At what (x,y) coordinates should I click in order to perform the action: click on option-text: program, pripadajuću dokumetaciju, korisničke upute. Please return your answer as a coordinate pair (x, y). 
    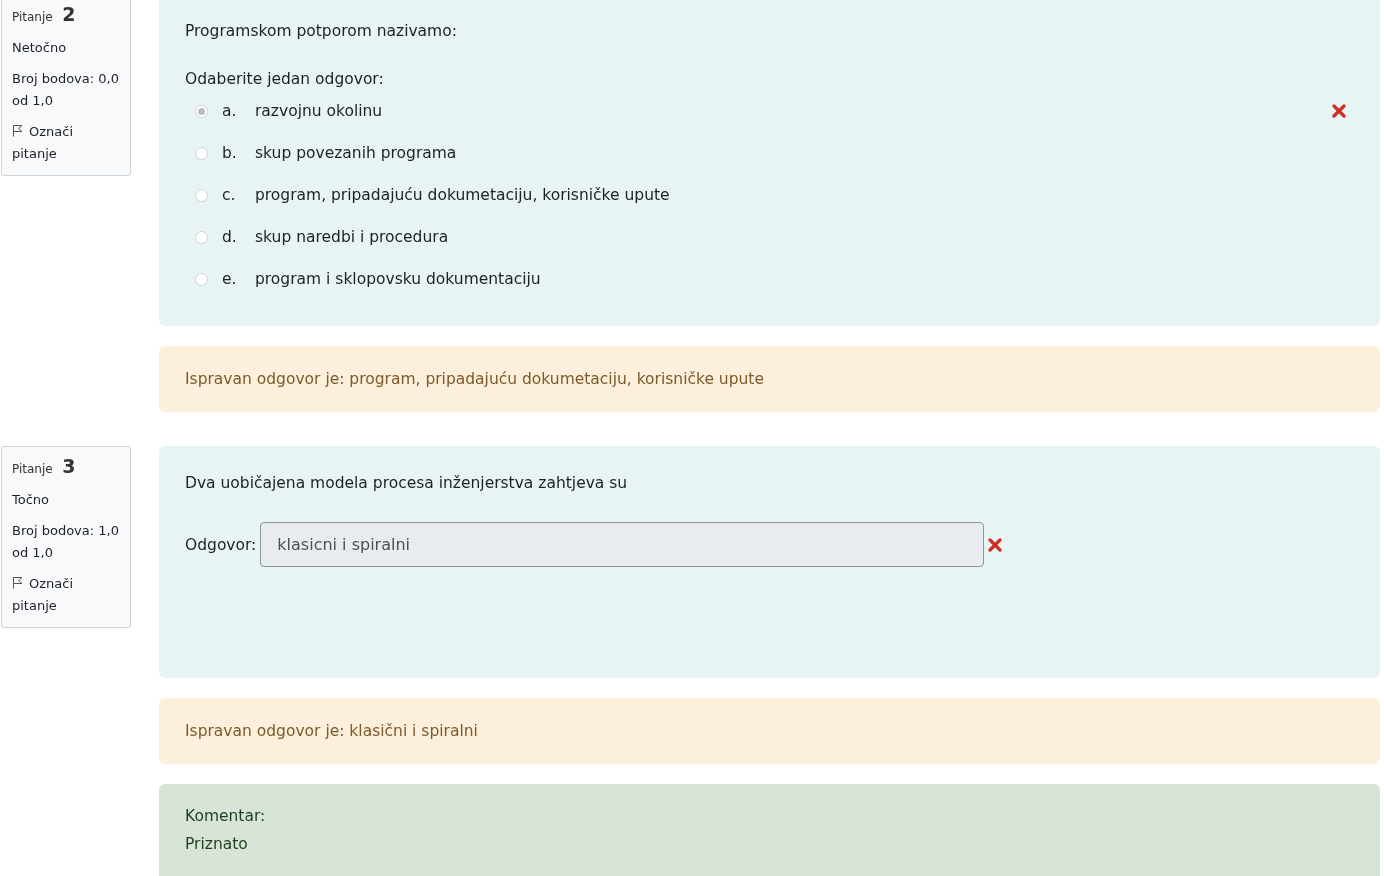
    Looking at the image, I should click on (462, 195).